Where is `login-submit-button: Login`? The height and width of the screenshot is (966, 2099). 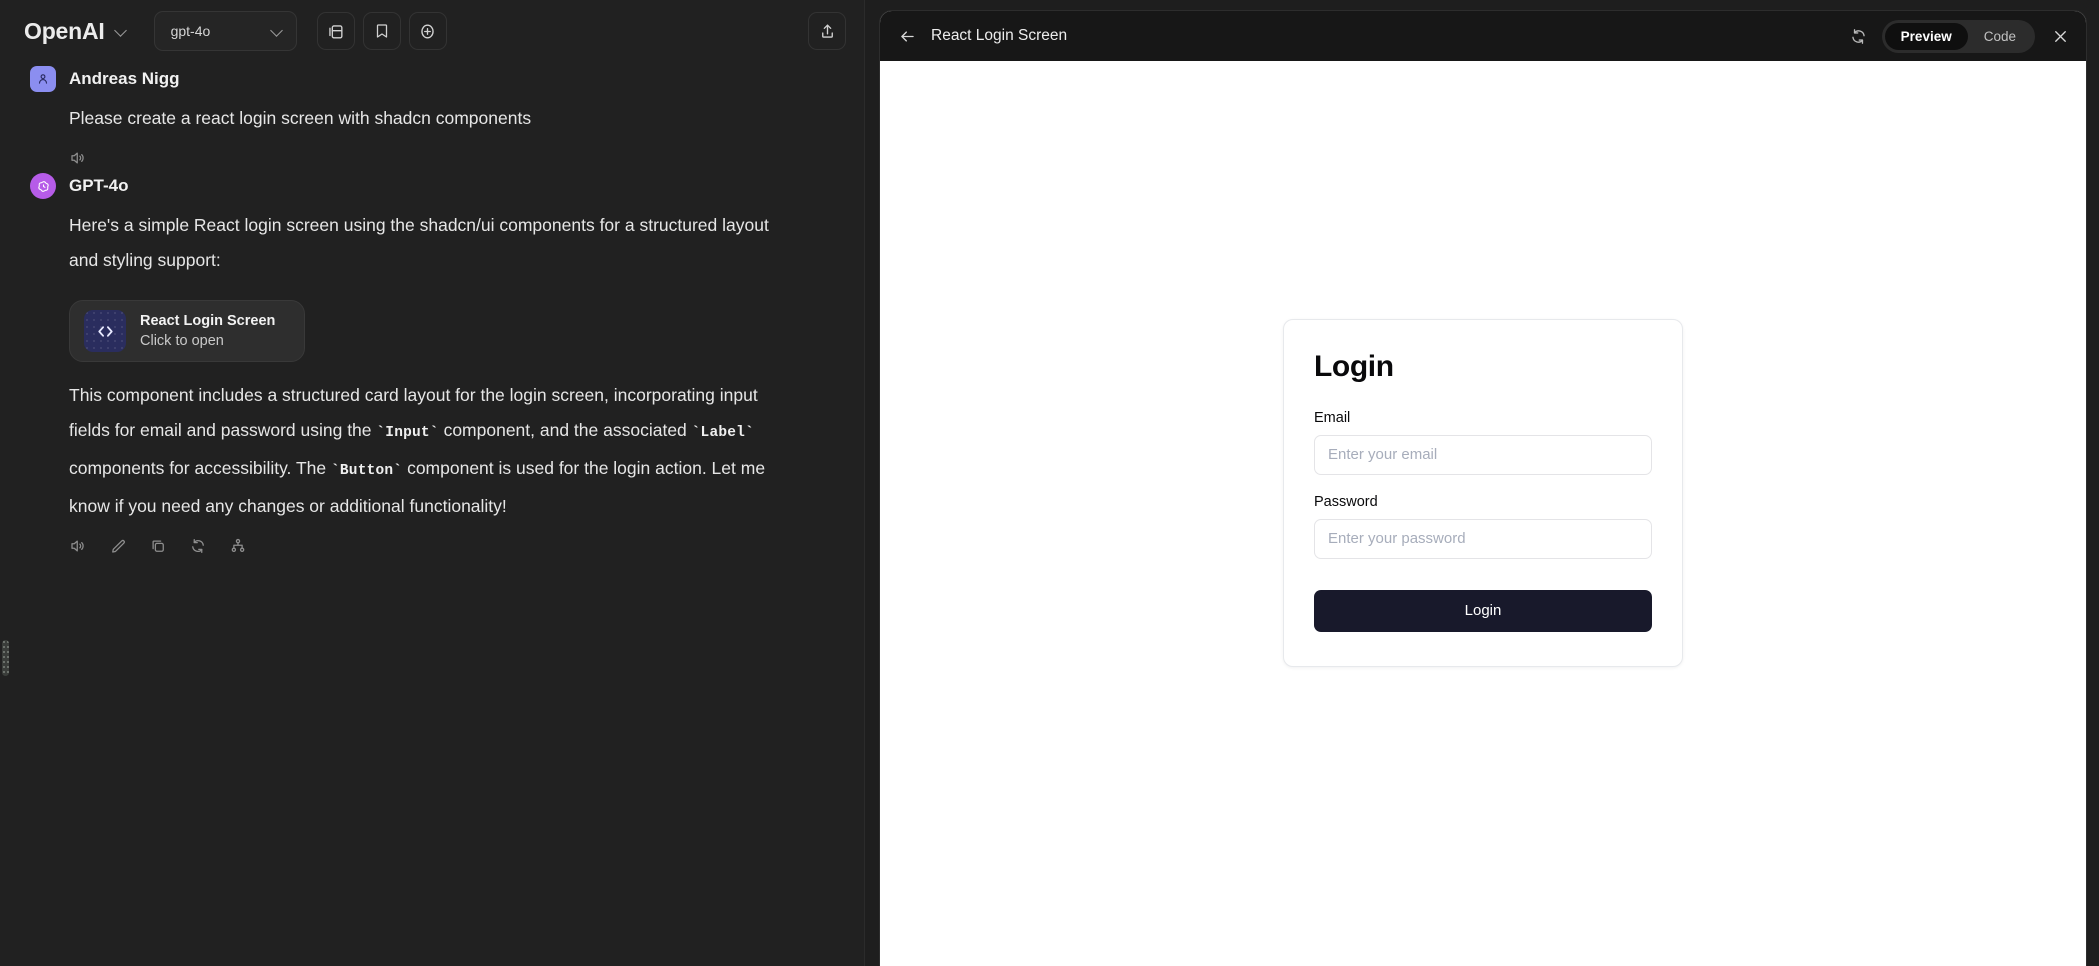 login-submit-button: Login is located at coordinates (1483, 610).